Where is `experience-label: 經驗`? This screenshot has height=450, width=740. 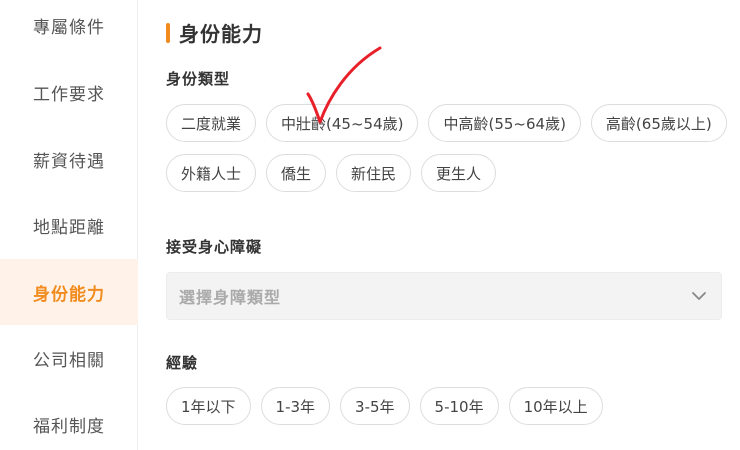 experience-label: 經驗 is located at coordinates (182, 363).